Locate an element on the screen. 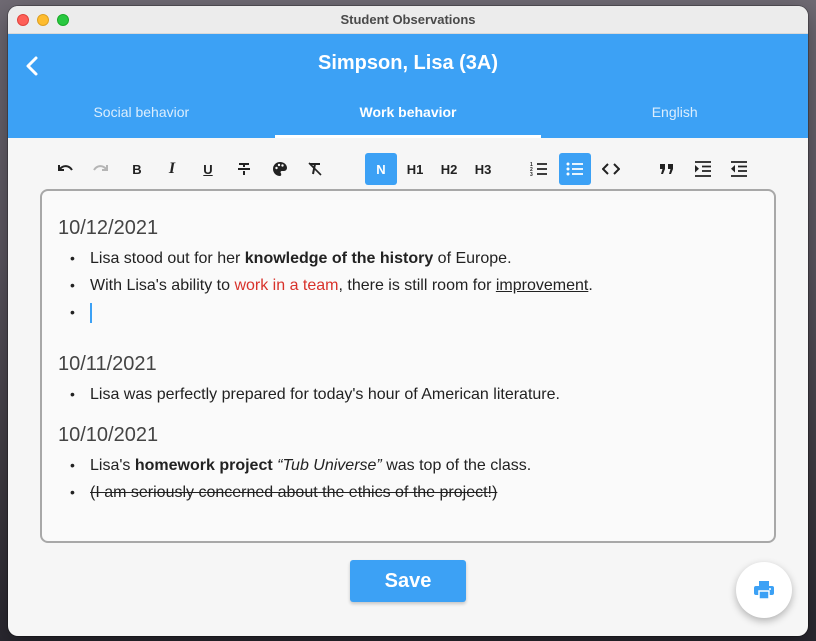 This screenshot has height=641, width=816. text-cursor is located at coordinates (91, 312).